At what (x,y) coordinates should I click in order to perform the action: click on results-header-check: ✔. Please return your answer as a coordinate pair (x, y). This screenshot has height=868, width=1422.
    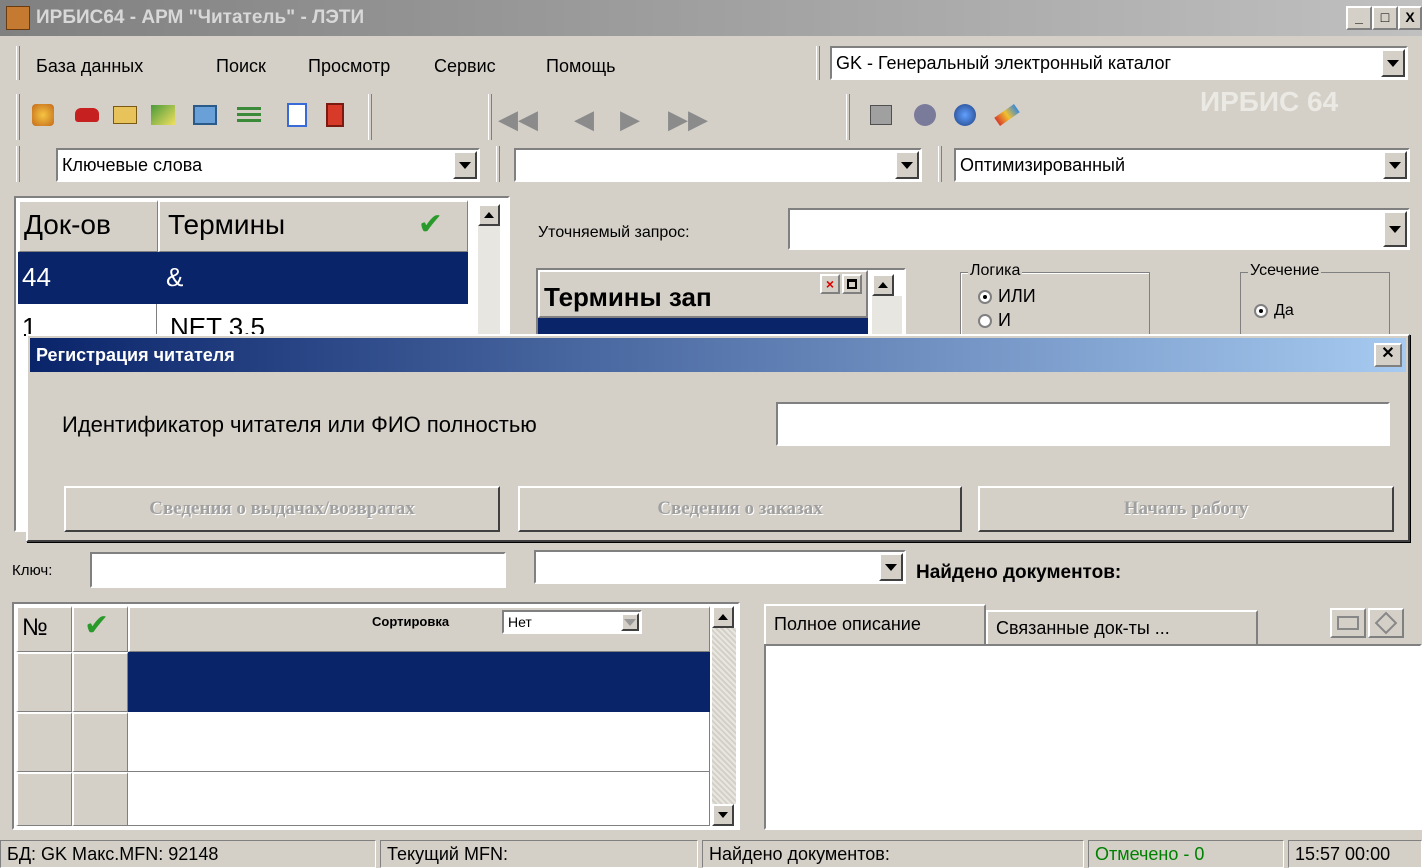
    Looking at the image, I should click on (100, 629).